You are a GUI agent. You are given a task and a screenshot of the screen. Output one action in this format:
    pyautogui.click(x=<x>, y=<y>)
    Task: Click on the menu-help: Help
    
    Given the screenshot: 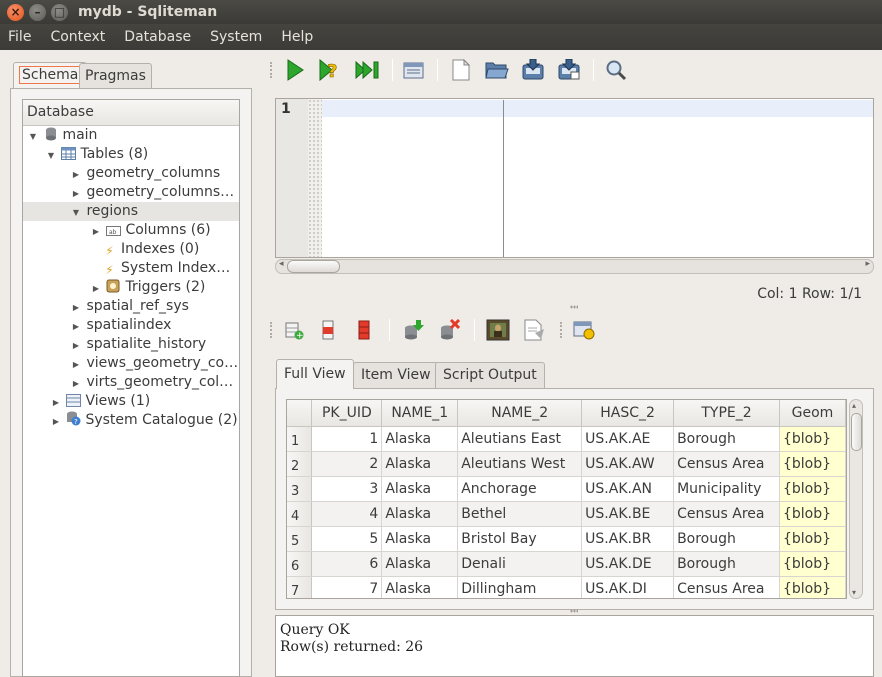 What is the action you would take?
    pyautogui.click(x=297, y=37)
    